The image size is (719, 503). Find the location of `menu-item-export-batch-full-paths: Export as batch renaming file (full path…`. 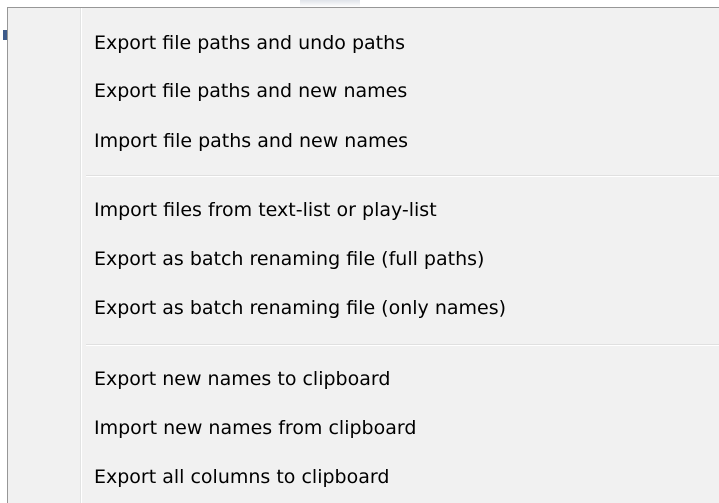

menu-item-export-batch-full-paths: Export as batch renaming file (full path… is located at coordinates (363, 259).